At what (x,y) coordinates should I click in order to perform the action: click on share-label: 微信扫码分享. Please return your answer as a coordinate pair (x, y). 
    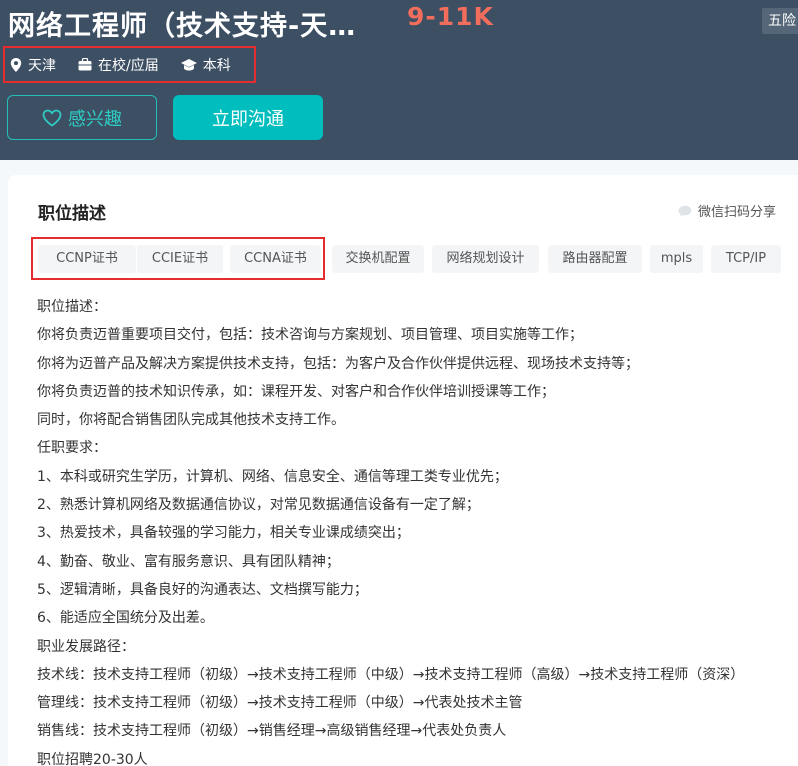
    Looking at the image, I should click on (737, 212).